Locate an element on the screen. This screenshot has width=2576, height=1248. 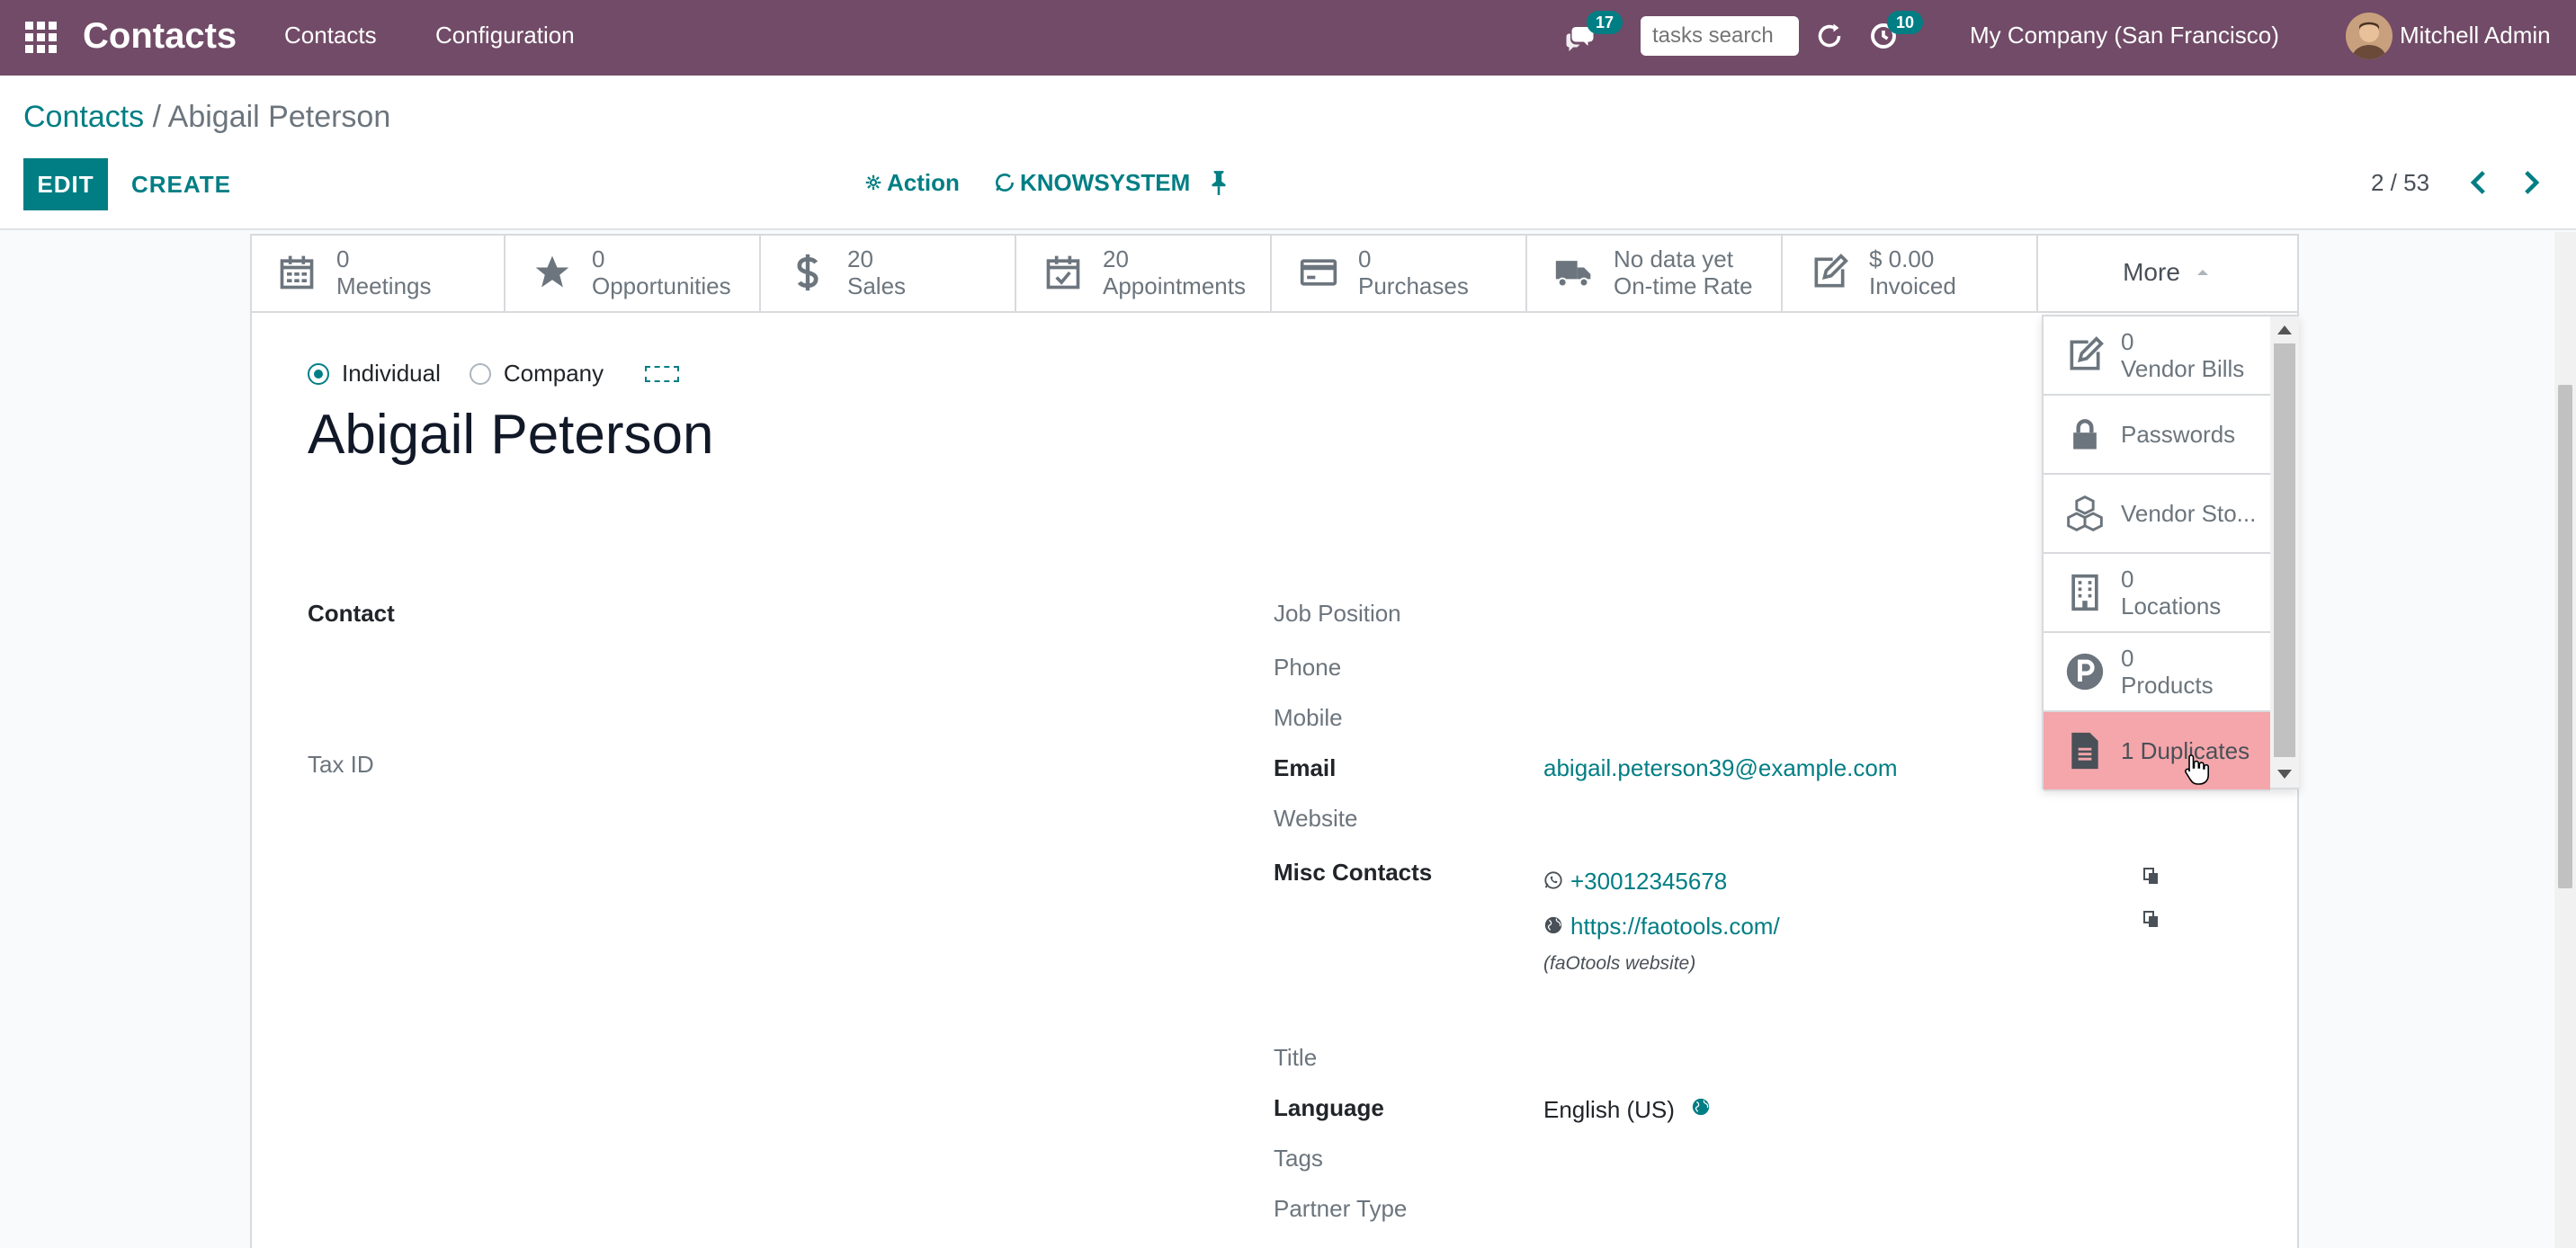
parent-company-field is located at coordinates (662, 373).